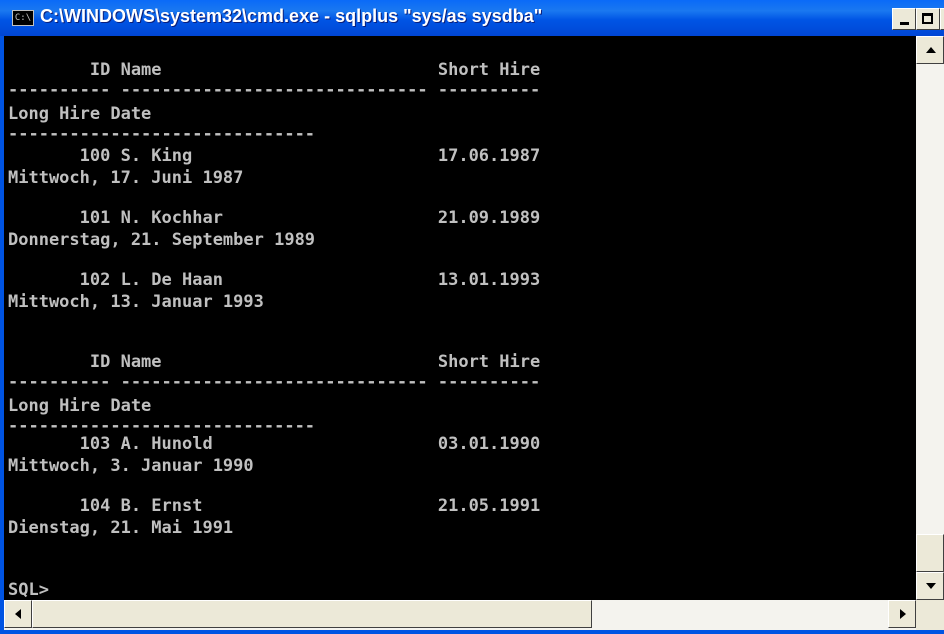  I want to click on maximize-icon, so click(927, 18).